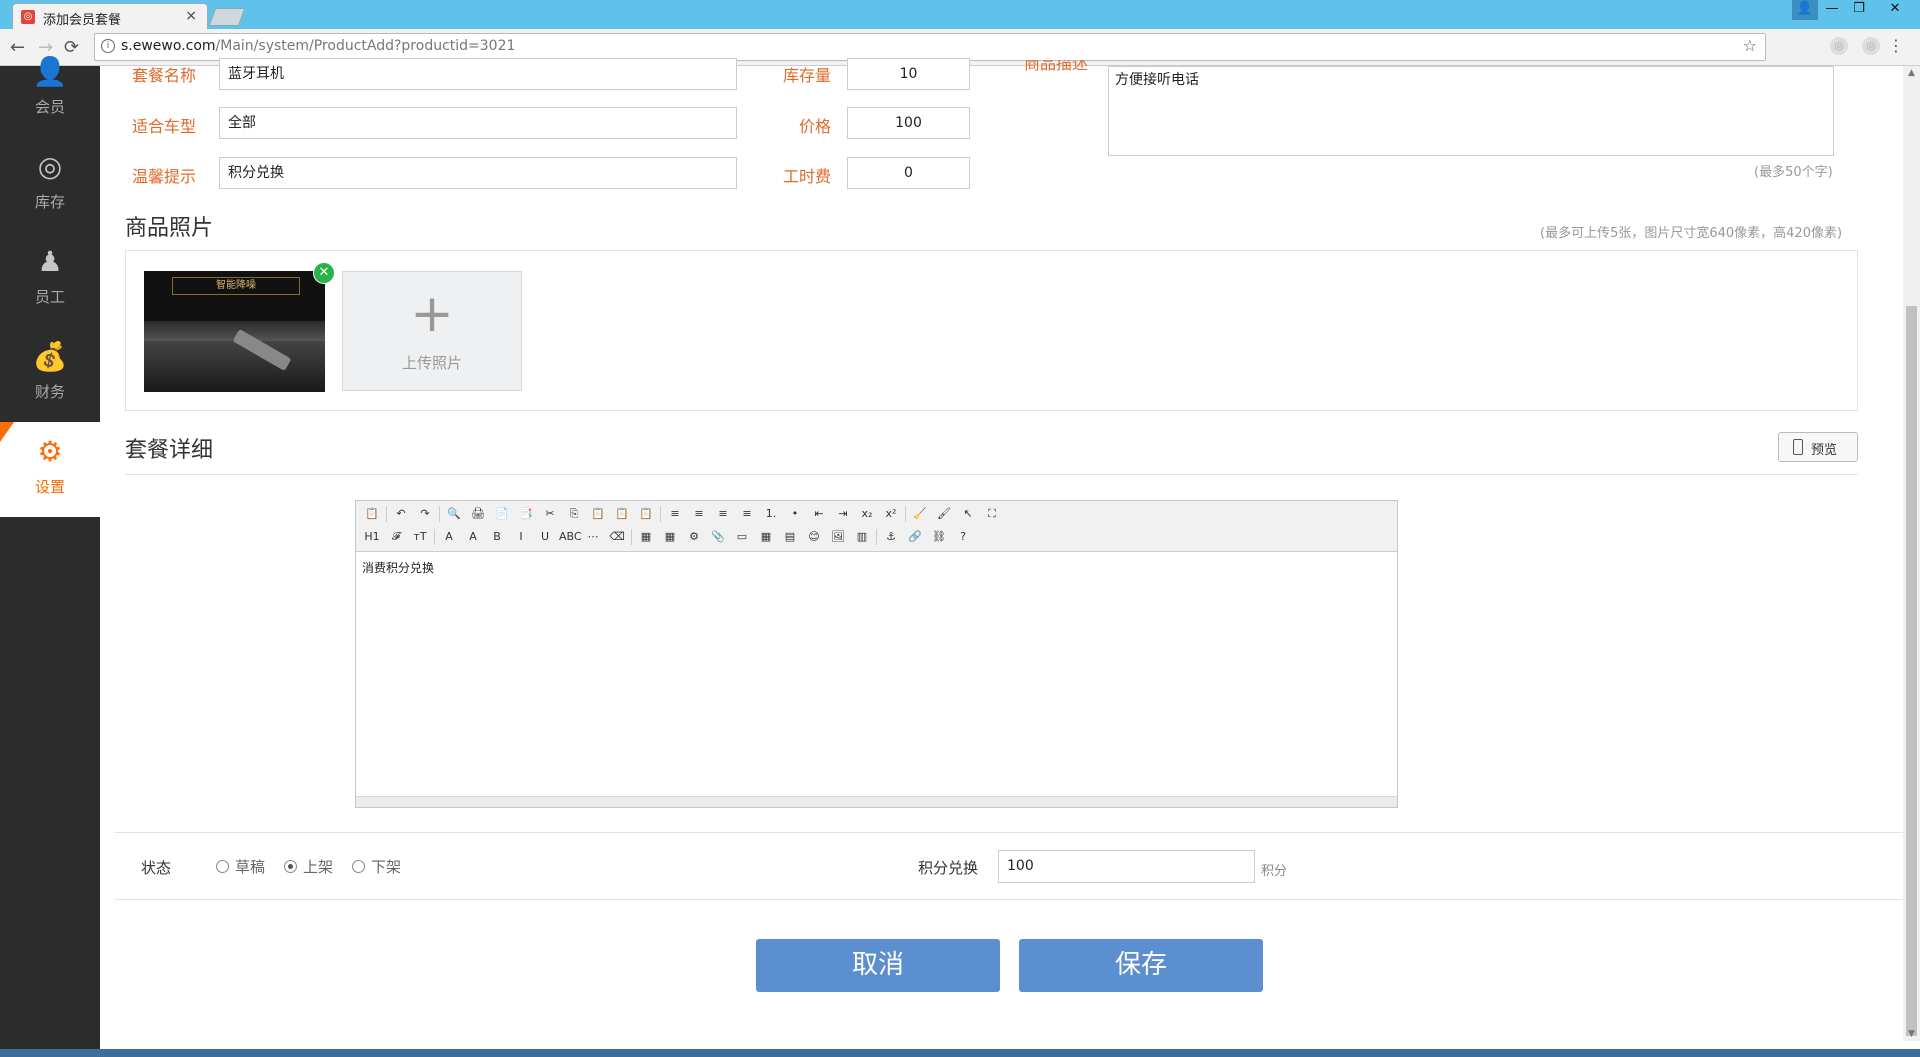 The height and width of the screenshot is (1057, 1920). What do you see at coordinates (915, 537) in the screenshot?
I see `editor-toolbar-button-icon: 🔗` at bounding box center [915, 537].